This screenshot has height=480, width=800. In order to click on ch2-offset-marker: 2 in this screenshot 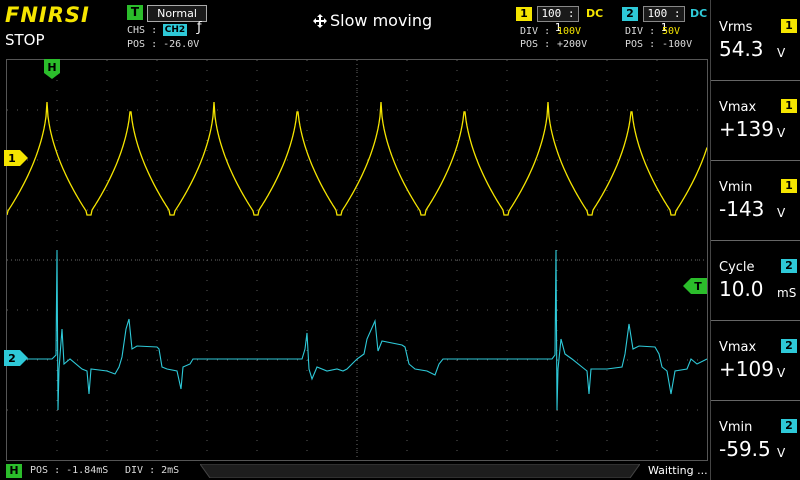, I will do `click(16, 358)`.